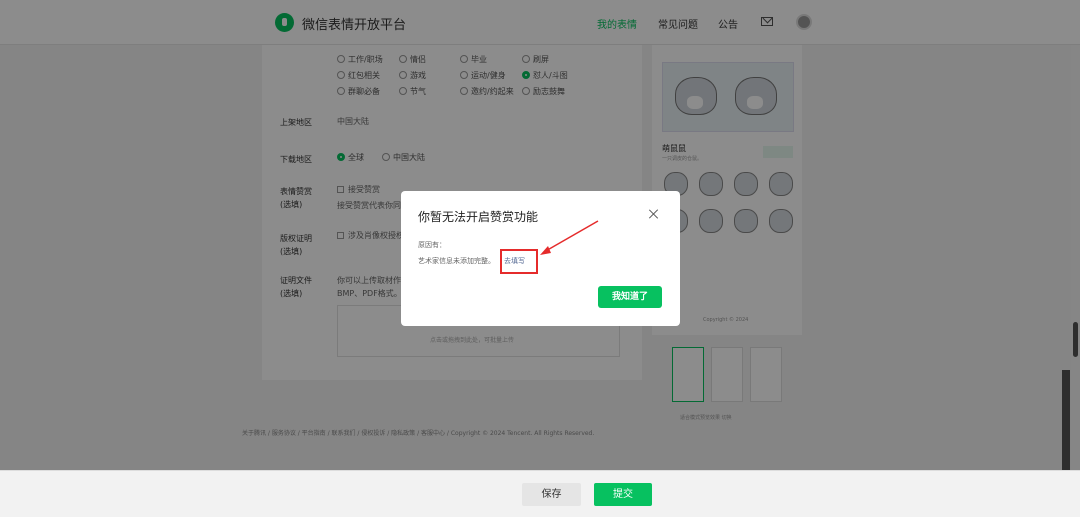 Image resolution: width=1080 pixels, height=517 pixels. Describe the element at coordinates (551, 494) in the screenshot. I see `save-button: 保存` at that location.